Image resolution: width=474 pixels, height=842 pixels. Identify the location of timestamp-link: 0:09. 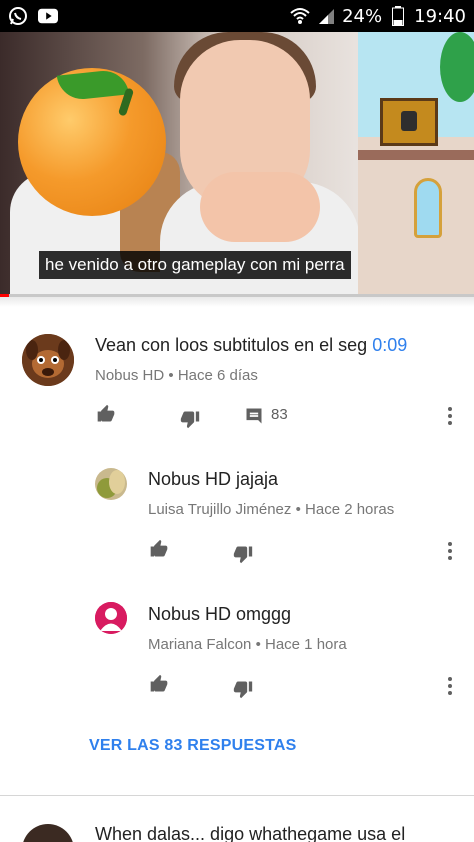
(389, 345).